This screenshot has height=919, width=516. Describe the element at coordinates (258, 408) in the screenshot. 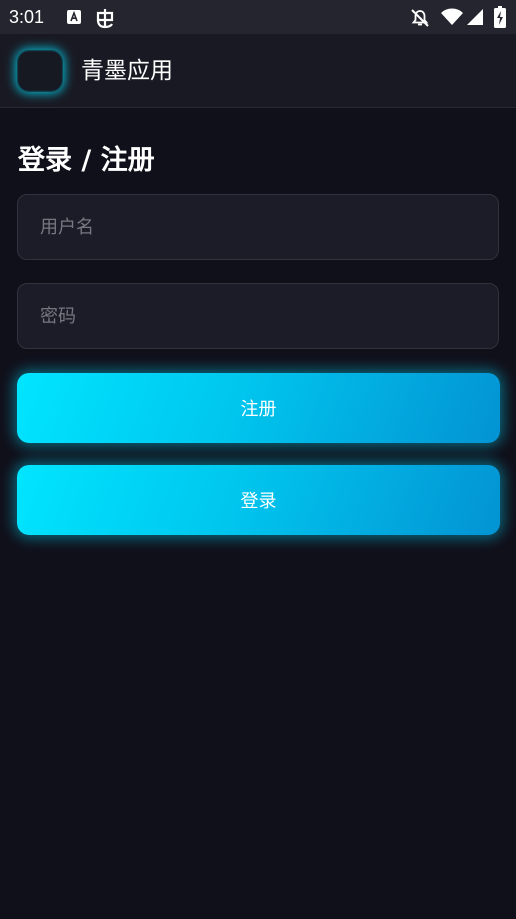

I see `register-button: 注册` at that location.